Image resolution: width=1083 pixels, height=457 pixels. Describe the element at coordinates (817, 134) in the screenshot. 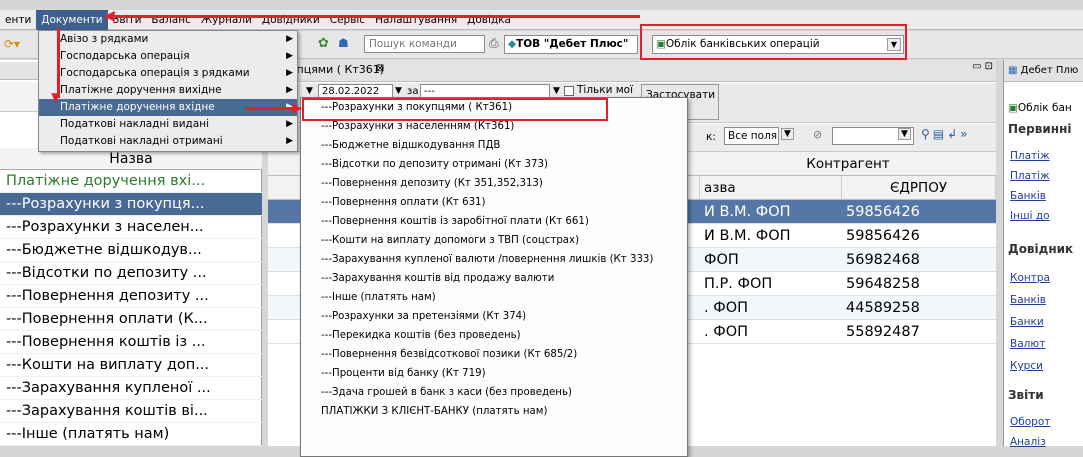

I see `clear-filter-icon: ⊘` at that location.